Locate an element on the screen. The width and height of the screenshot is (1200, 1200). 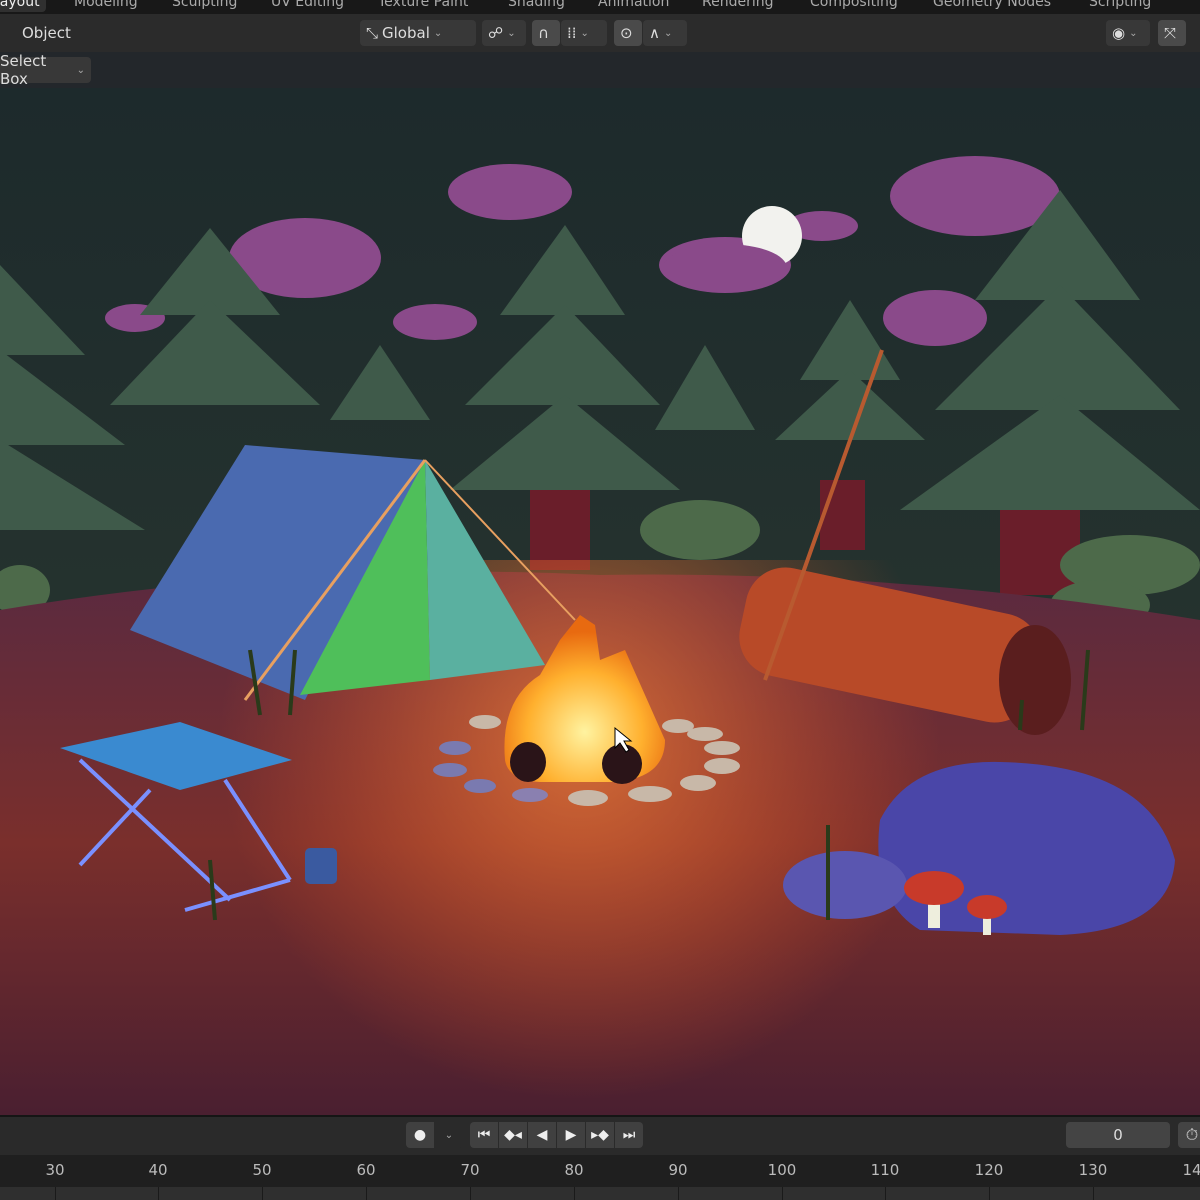
tick-label: 60 is located at coordinates (366, 1170).